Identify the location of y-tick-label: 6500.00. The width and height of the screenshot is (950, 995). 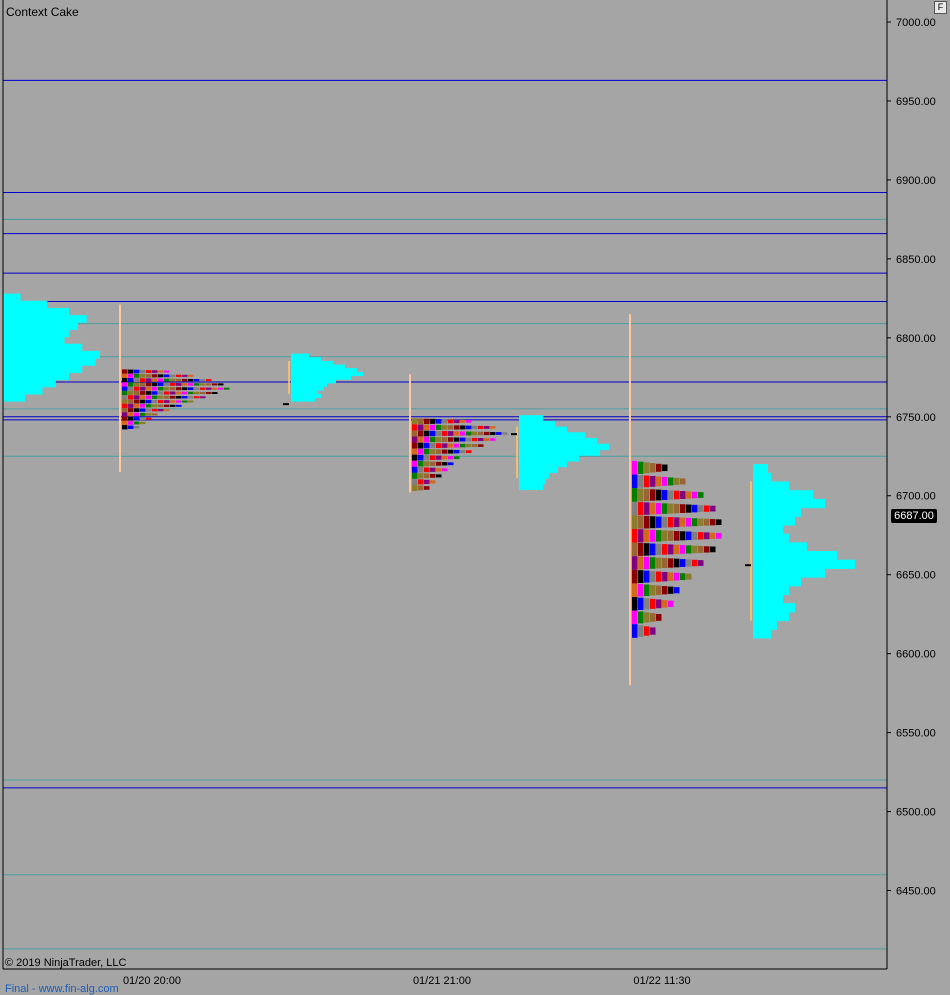
(916, 813).